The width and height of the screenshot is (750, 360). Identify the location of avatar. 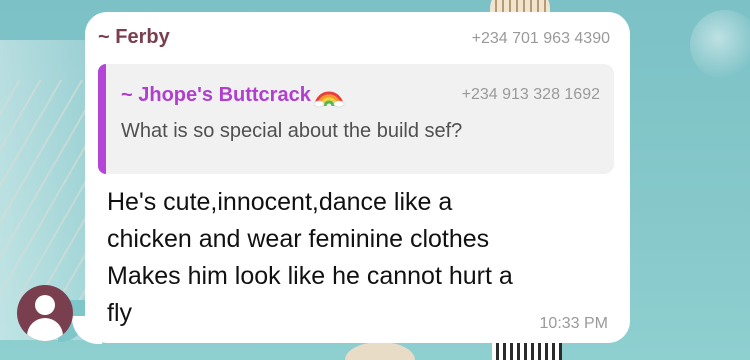
(45, 313).